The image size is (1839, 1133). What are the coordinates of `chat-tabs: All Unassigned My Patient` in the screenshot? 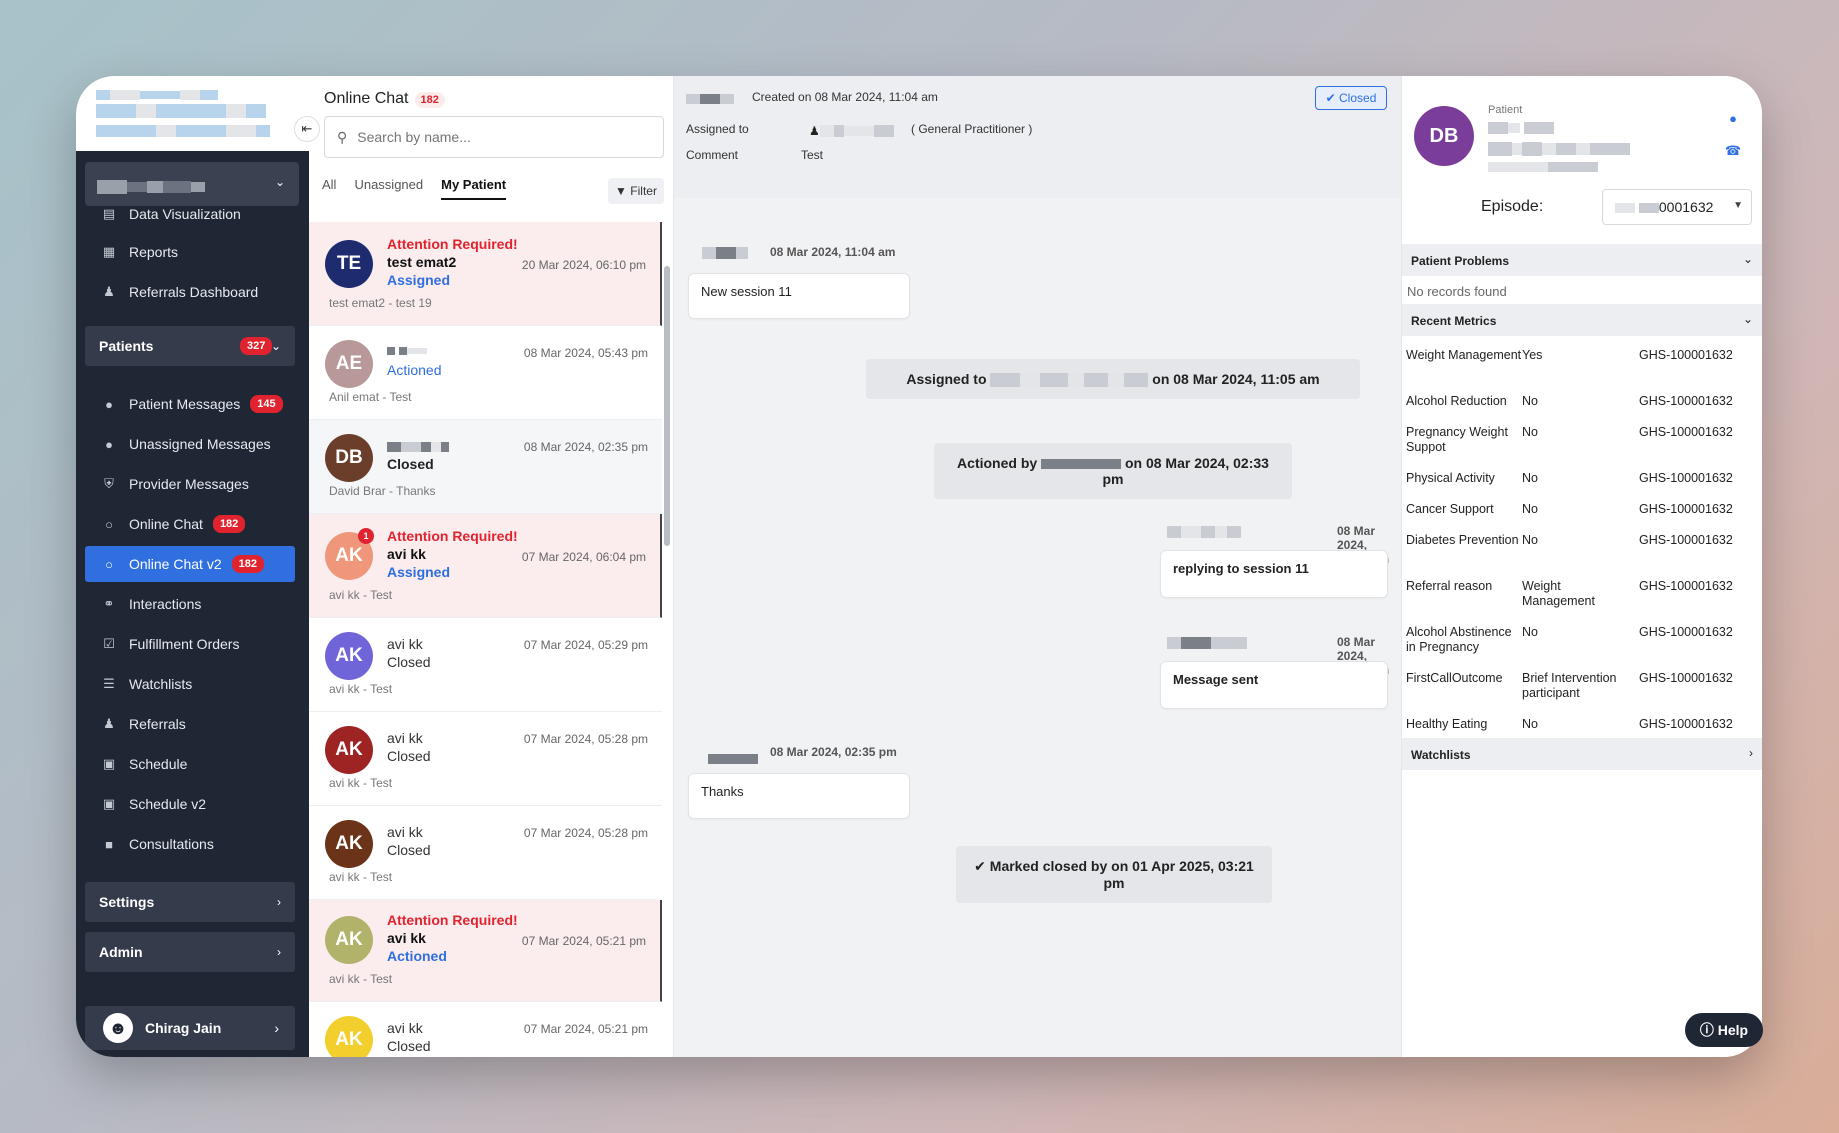 It's located at (414, 188).